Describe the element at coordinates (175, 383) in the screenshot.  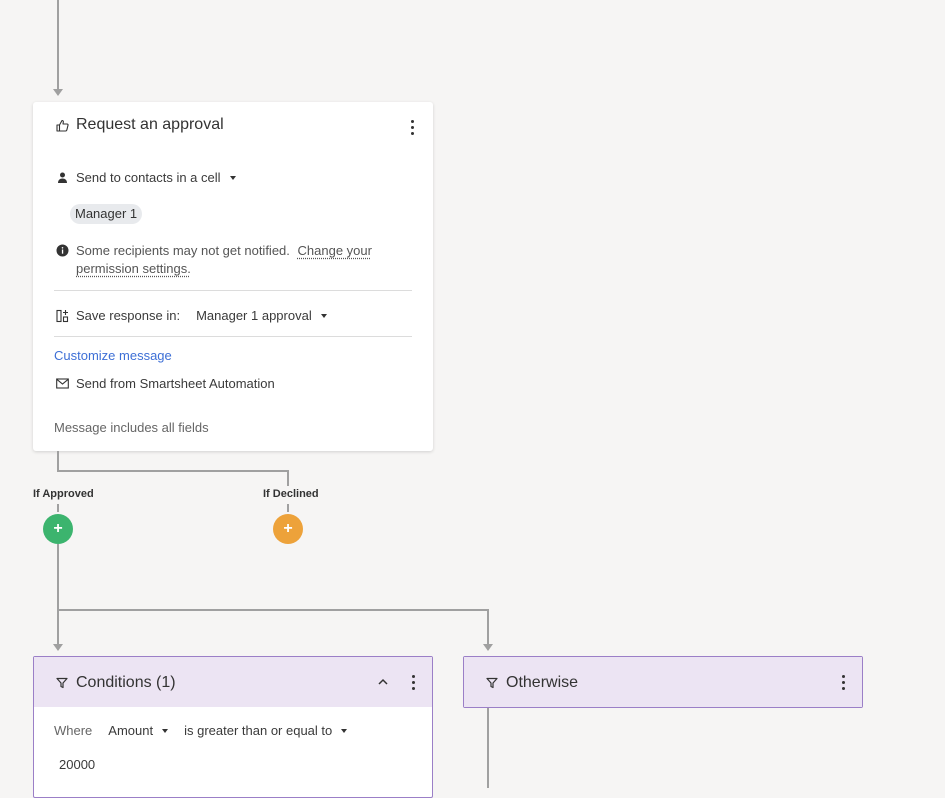
I see `send-from-label: Send from Smartsheet Automation` at that location.